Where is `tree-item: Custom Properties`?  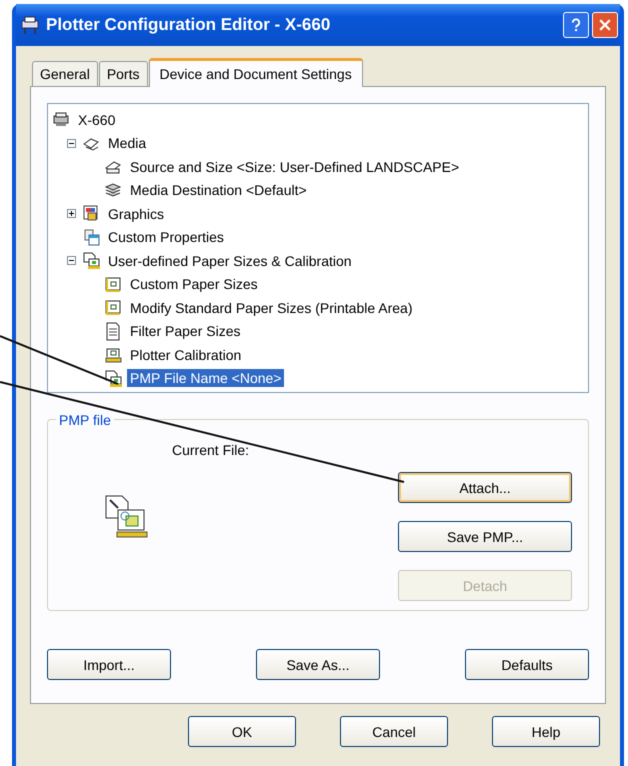
tree-item: Custom Properties is located at coordinates (166, 237).